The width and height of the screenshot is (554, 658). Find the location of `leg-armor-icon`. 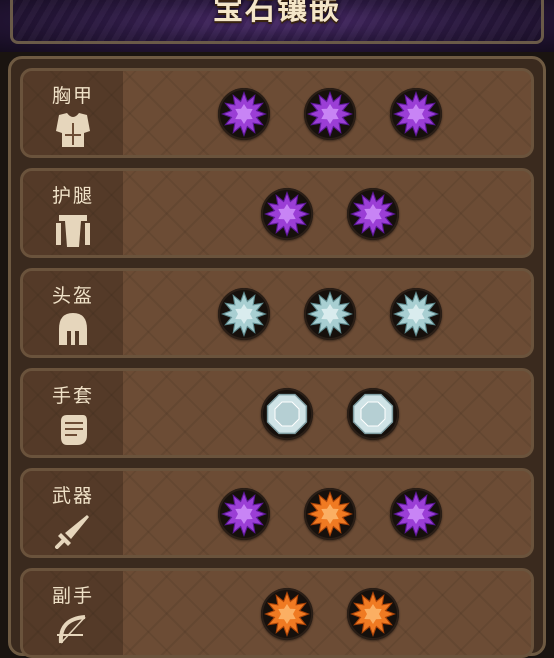

leg-armor-icon is located at coordinates (73, 231).